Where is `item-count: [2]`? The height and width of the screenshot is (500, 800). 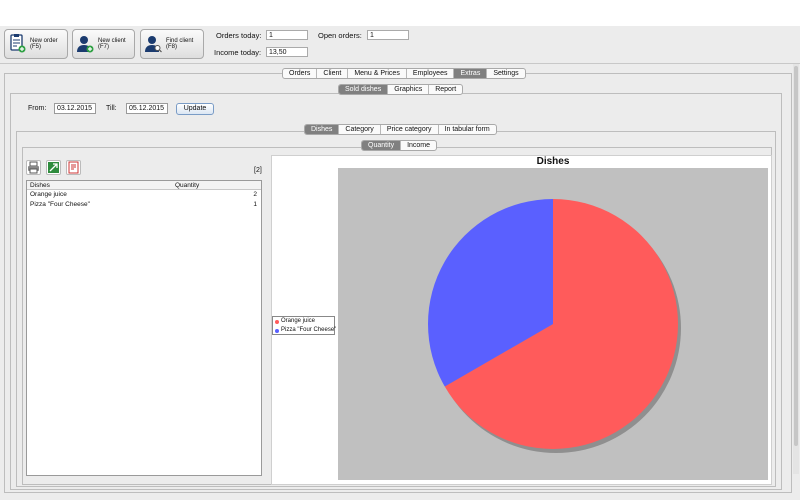 item-count: [2] is located at coordinates (258, 170).